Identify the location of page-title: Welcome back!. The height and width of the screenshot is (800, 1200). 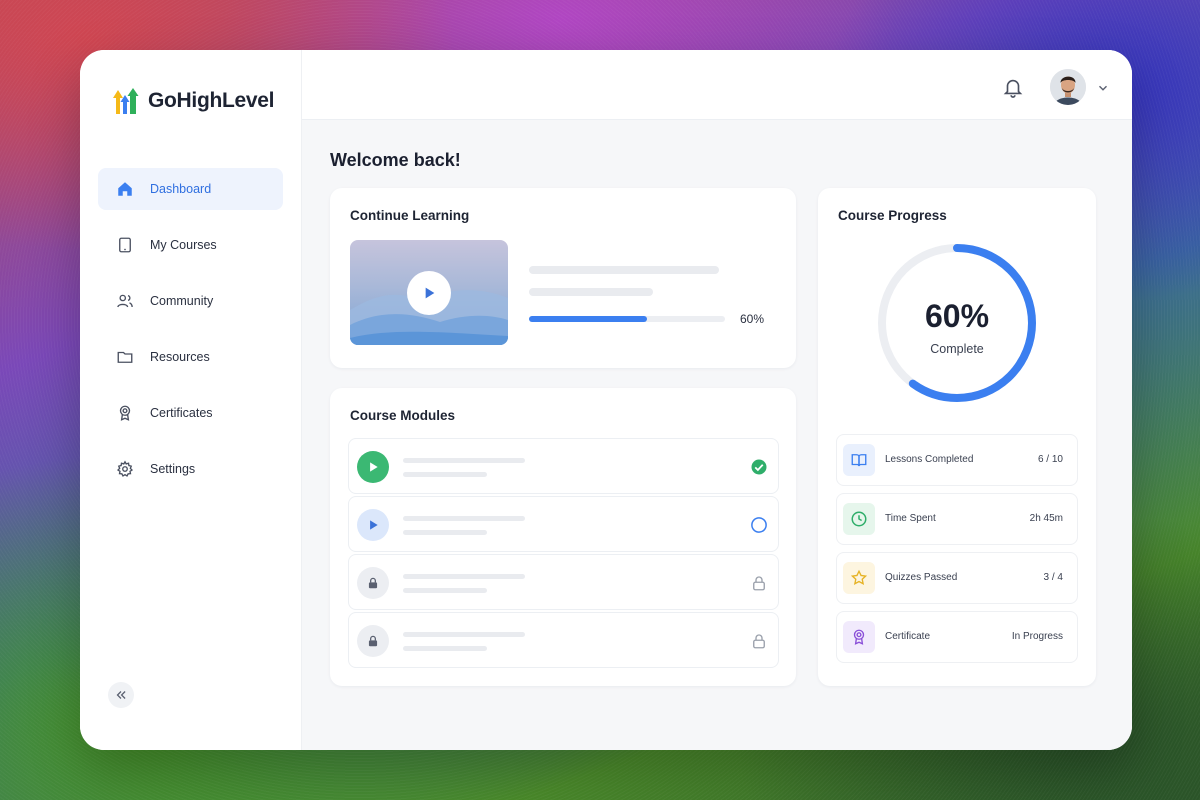
(395, 160).